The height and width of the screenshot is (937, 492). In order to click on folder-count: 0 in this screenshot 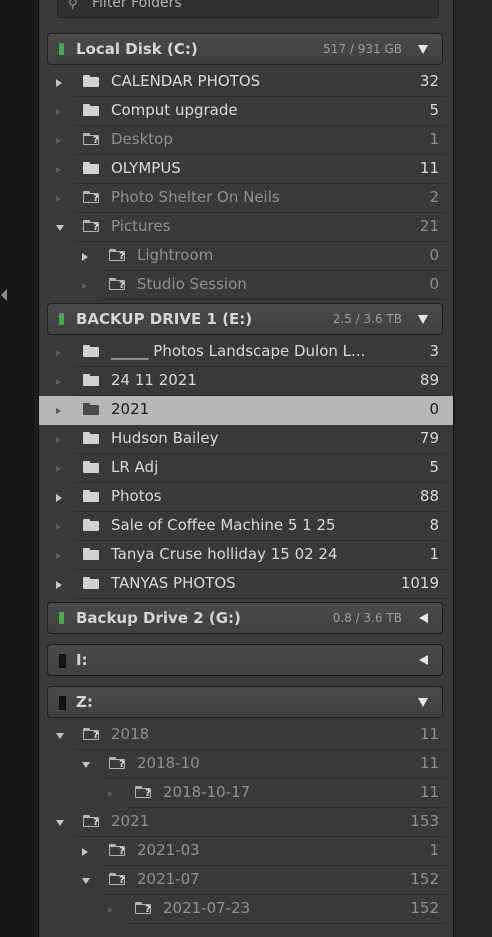, I will do `click(434, 409)`.